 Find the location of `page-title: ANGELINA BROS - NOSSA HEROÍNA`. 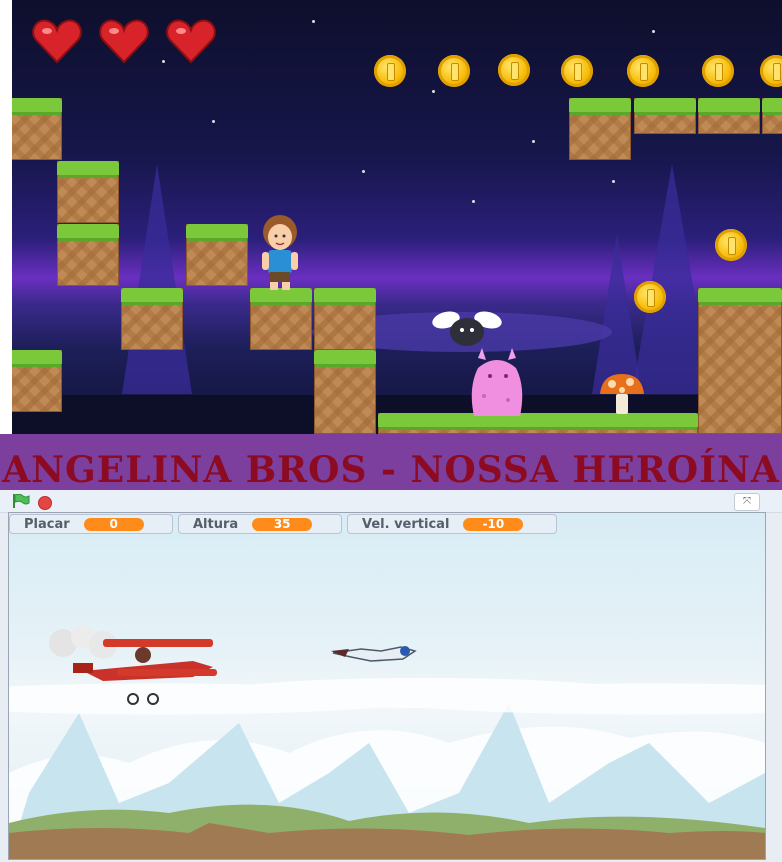

page-title: ANGELINA BROS - NOSSA HEROÍNA is located at coordinates (391, 462).